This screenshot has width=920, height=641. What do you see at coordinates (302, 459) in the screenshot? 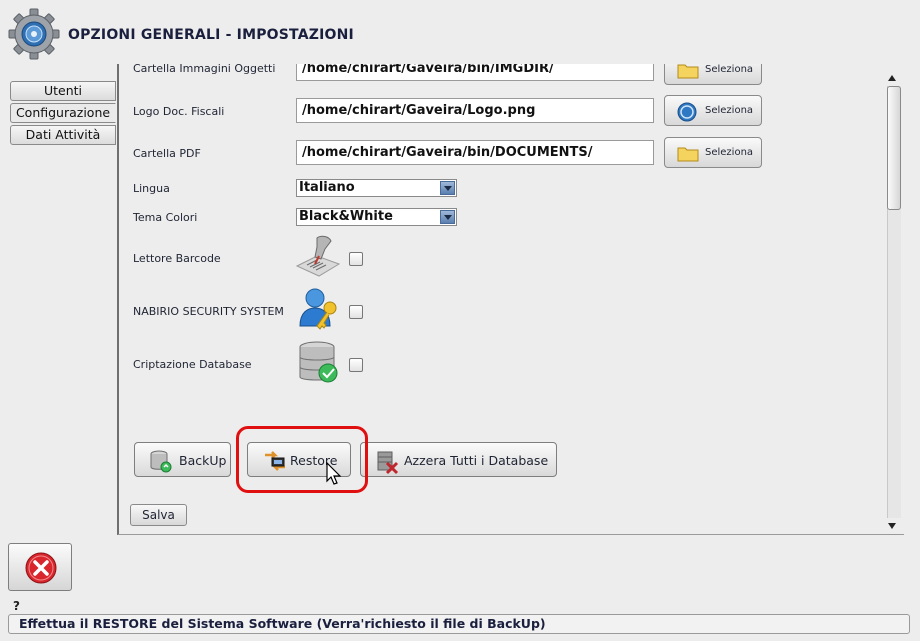
I see `restore-highlight-annotation` at bounding box center [302, 459].